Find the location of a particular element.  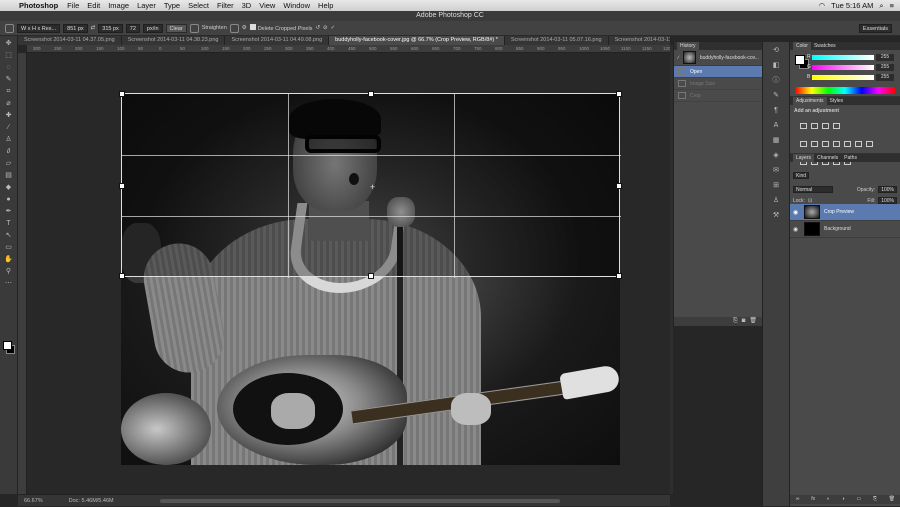

color-spectrum is located at coordinates (845, 90).